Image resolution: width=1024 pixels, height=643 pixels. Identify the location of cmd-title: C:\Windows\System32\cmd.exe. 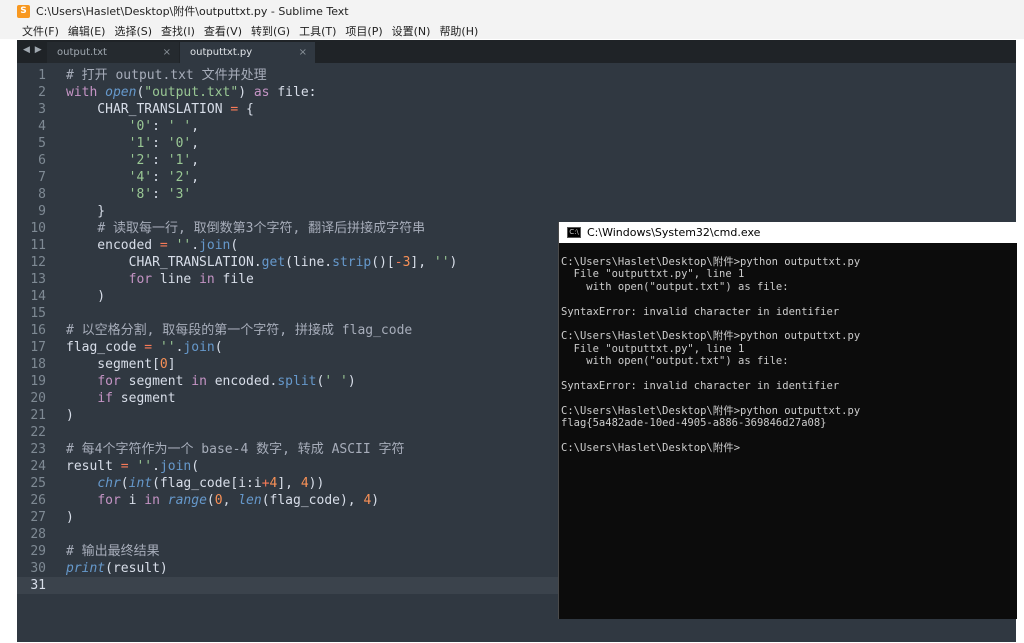
(674, 232).